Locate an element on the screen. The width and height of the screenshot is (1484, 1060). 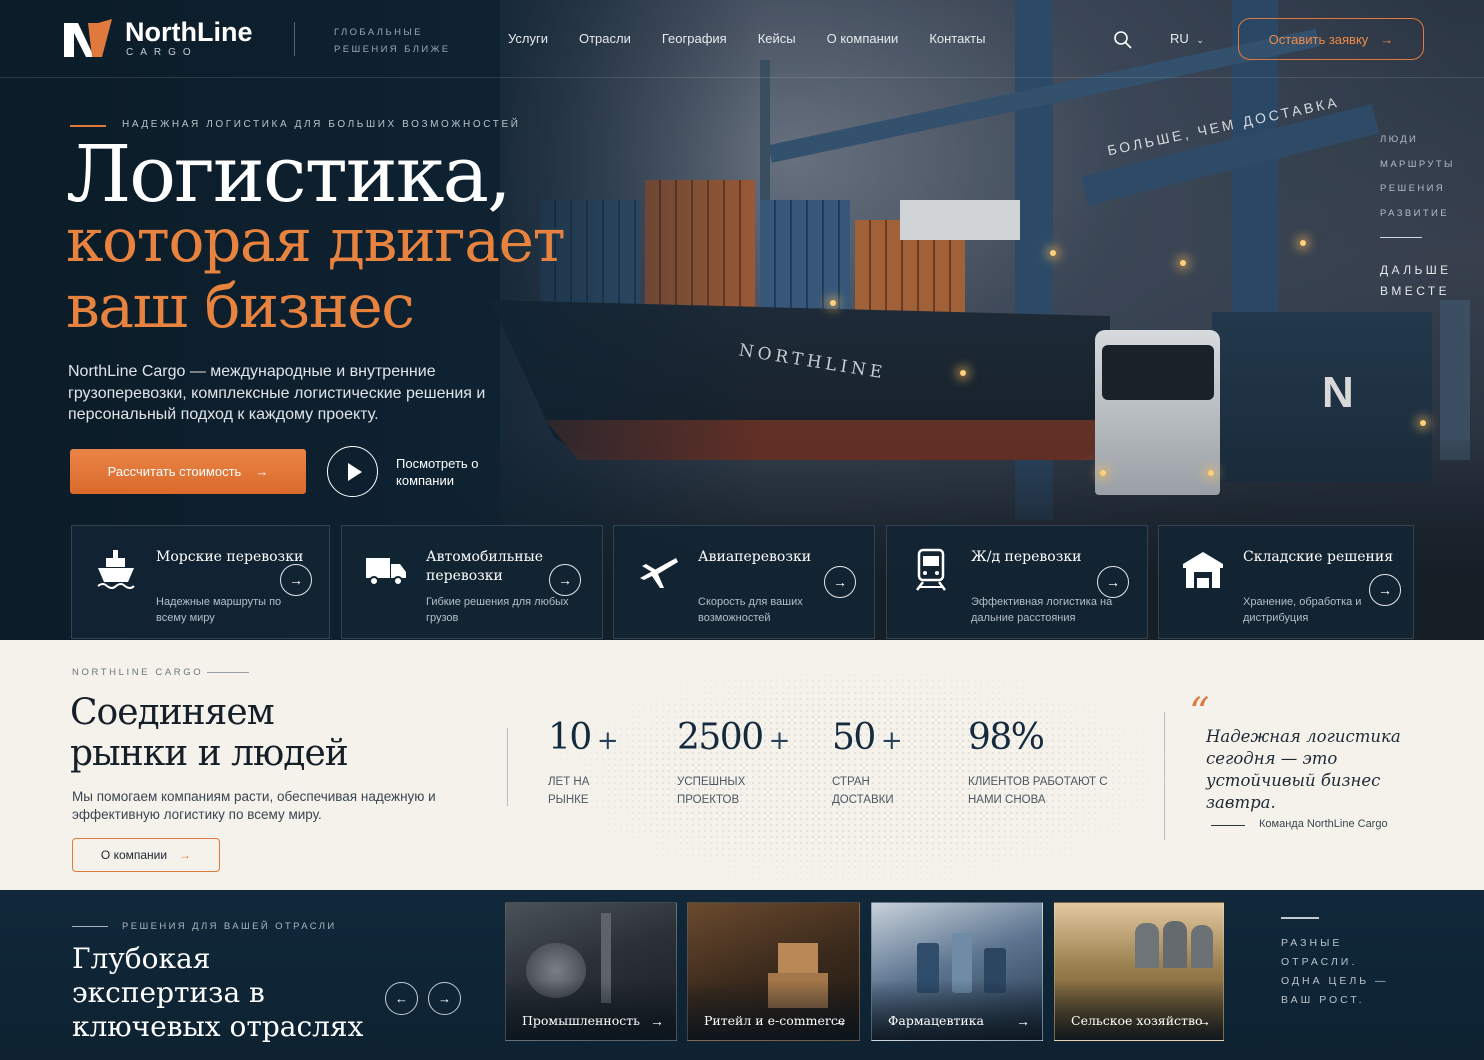
arrow-left-icon: ← is located at coordinates (401, 998).